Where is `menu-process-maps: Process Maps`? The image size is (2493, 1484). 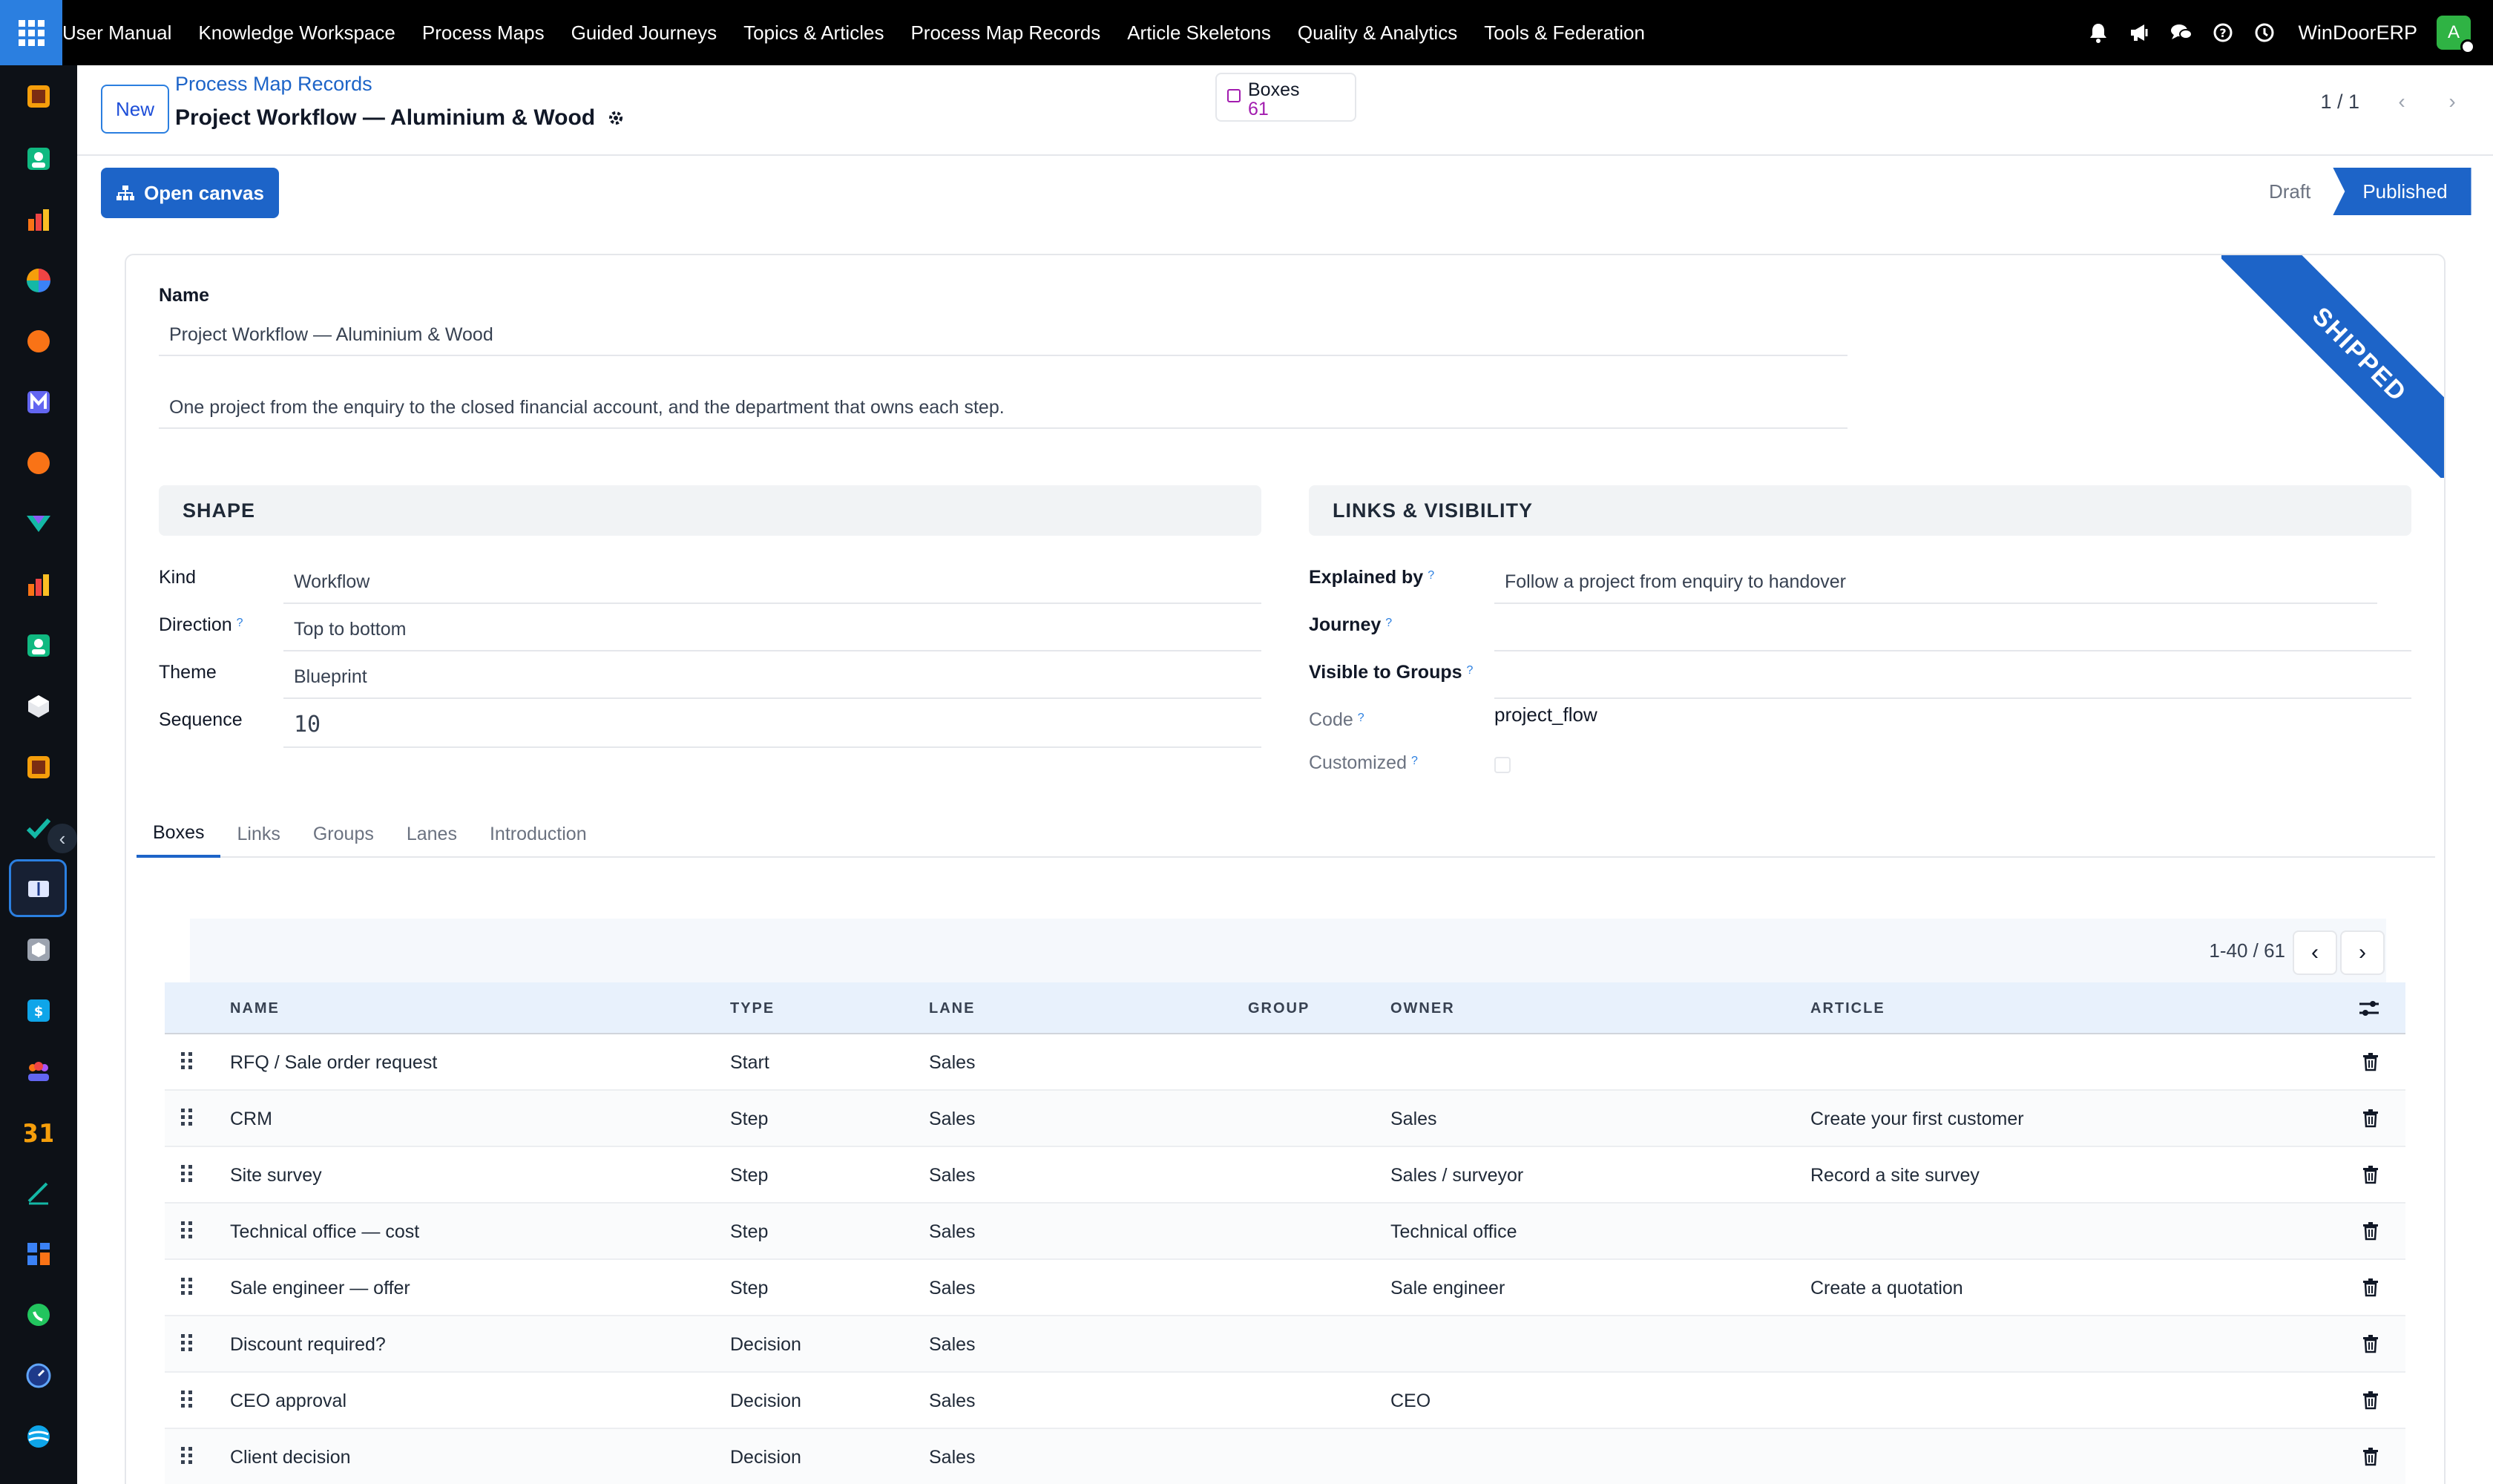
menu-process-maps: Process Maps is located at coordinates (483, 32).